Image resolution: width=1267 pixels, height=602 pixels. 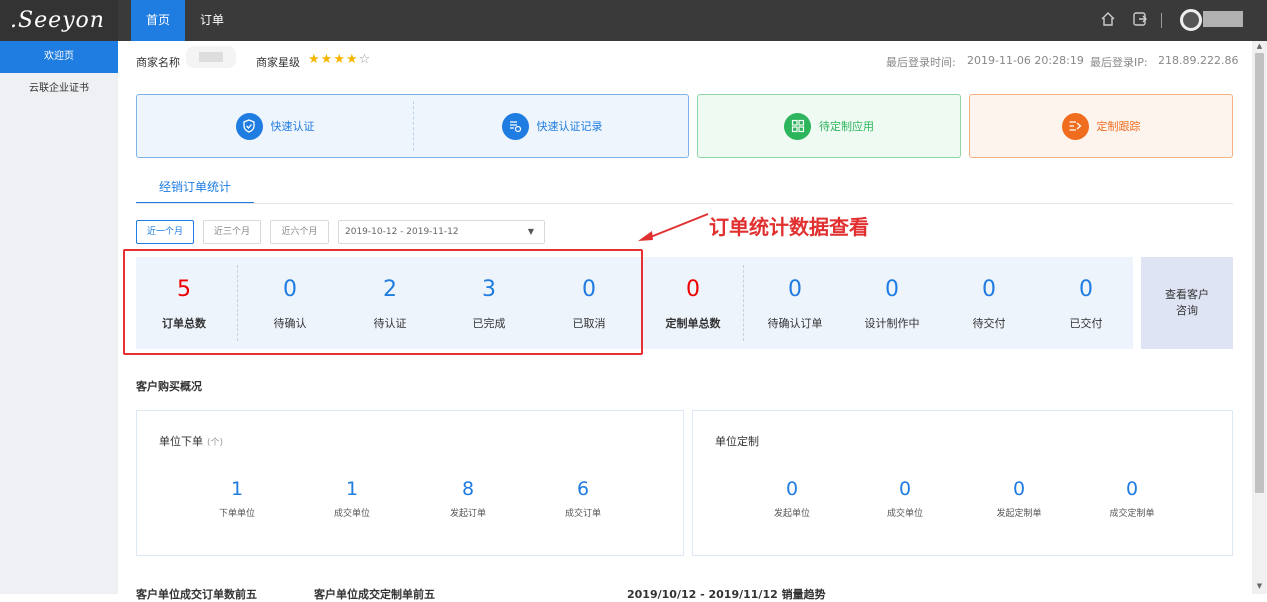 I want to click on annotation-text: 订单统计数据查看, so click(x=789, y=227).